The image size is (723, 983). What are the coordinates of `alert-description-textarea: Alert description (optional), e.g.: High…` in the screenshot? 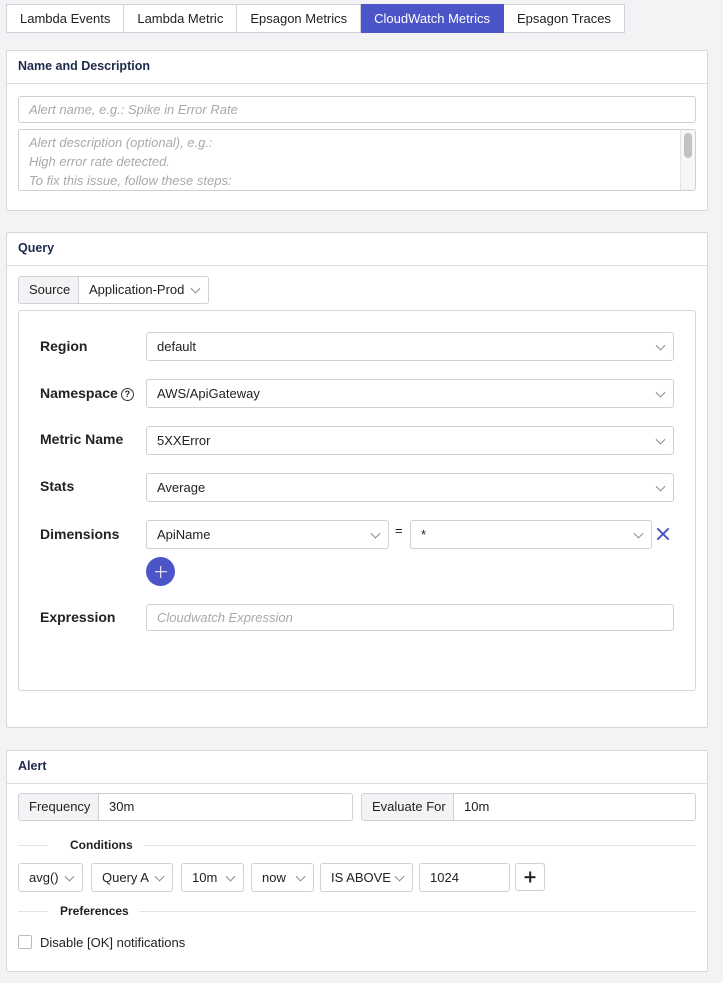 It's located at (357, 160).